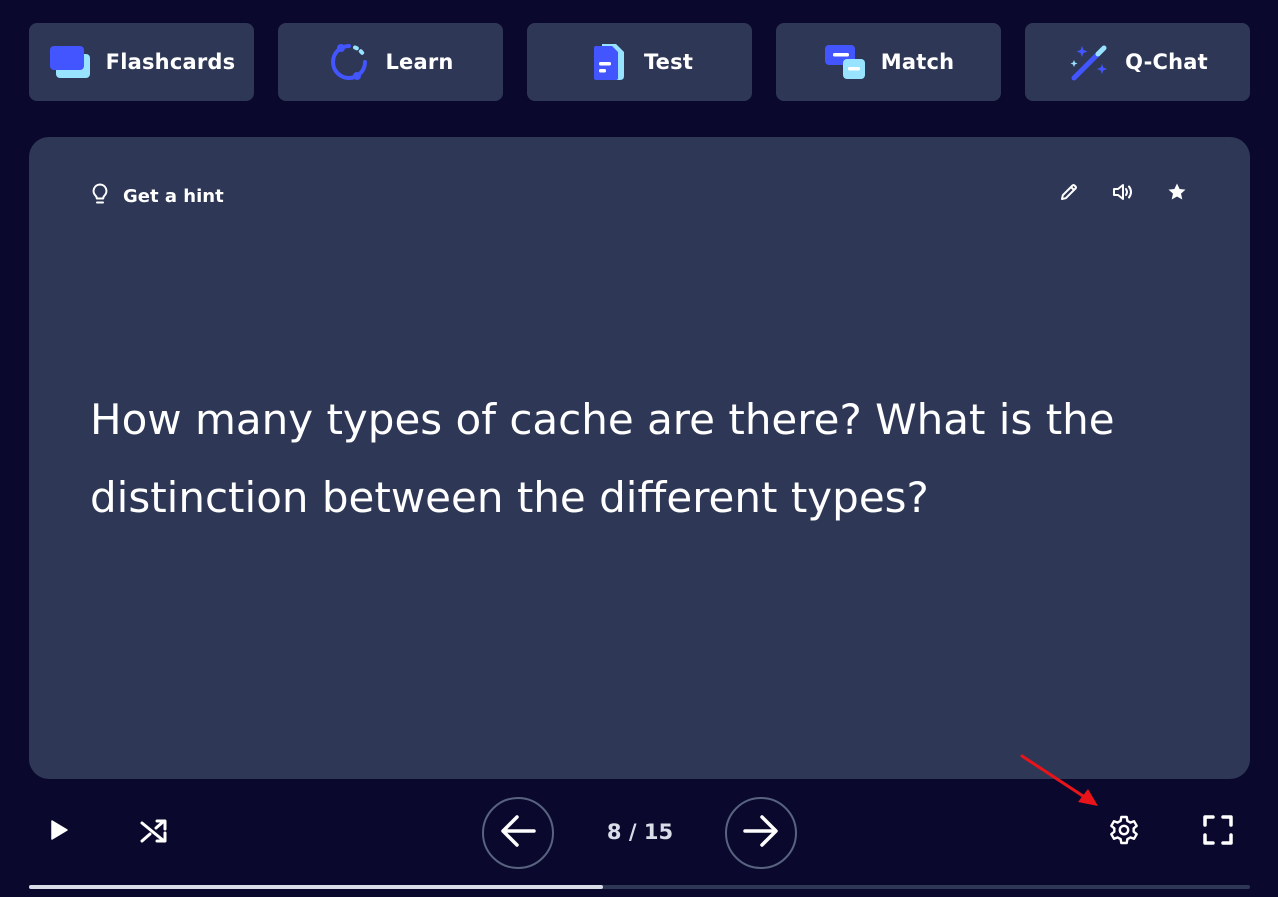 This screenshot has width=1278, height=897. I want to click on mode-test-button: Test, so click(639, 62).